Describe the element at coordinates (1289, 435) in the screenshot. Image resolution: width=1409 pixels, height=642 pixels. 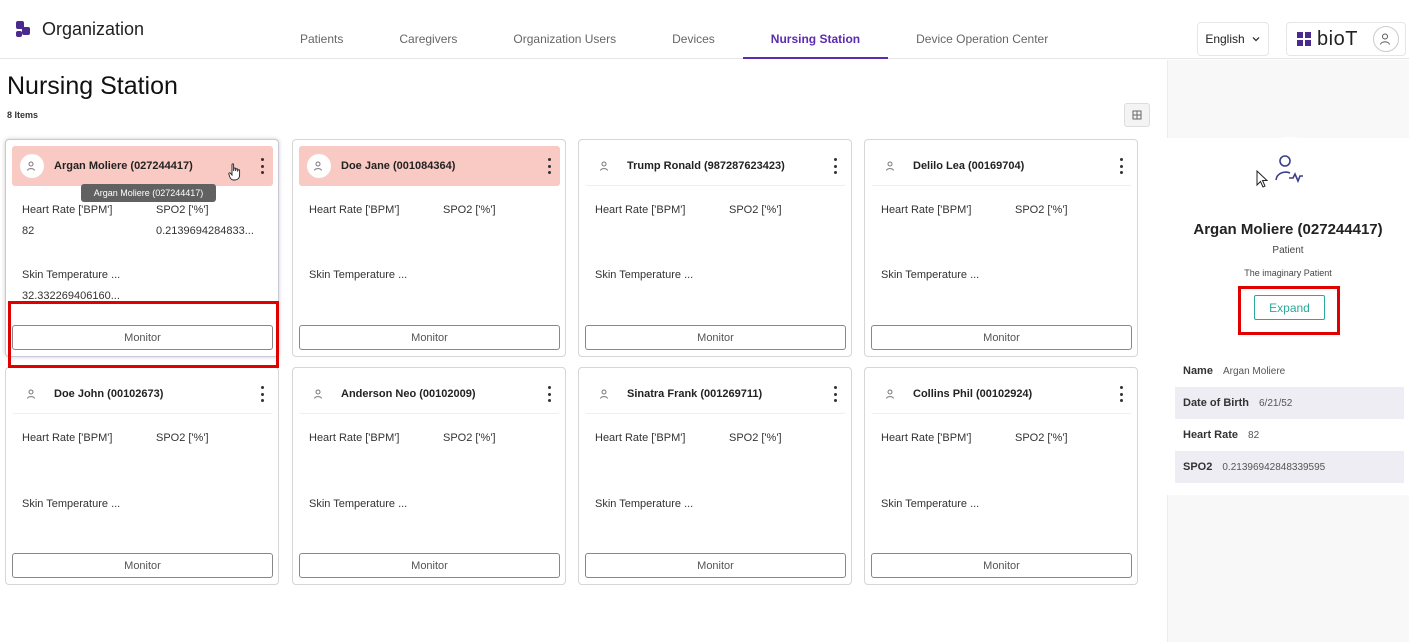
I see `side-row-heart-rate: Heart Rate 82` at that location.